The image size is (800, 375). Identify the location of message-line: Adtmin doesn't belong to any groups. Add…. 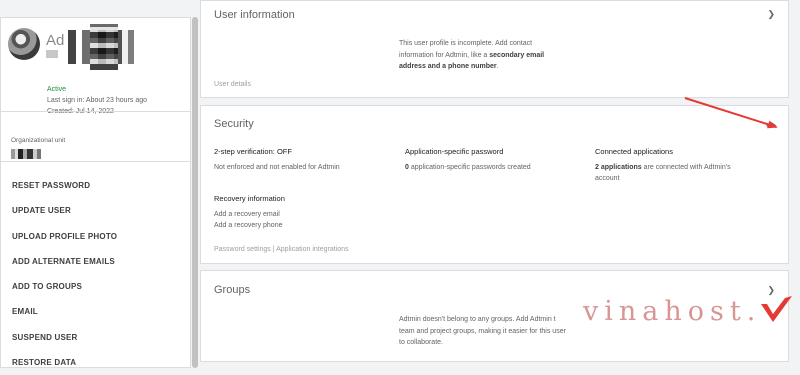
(477, 319).